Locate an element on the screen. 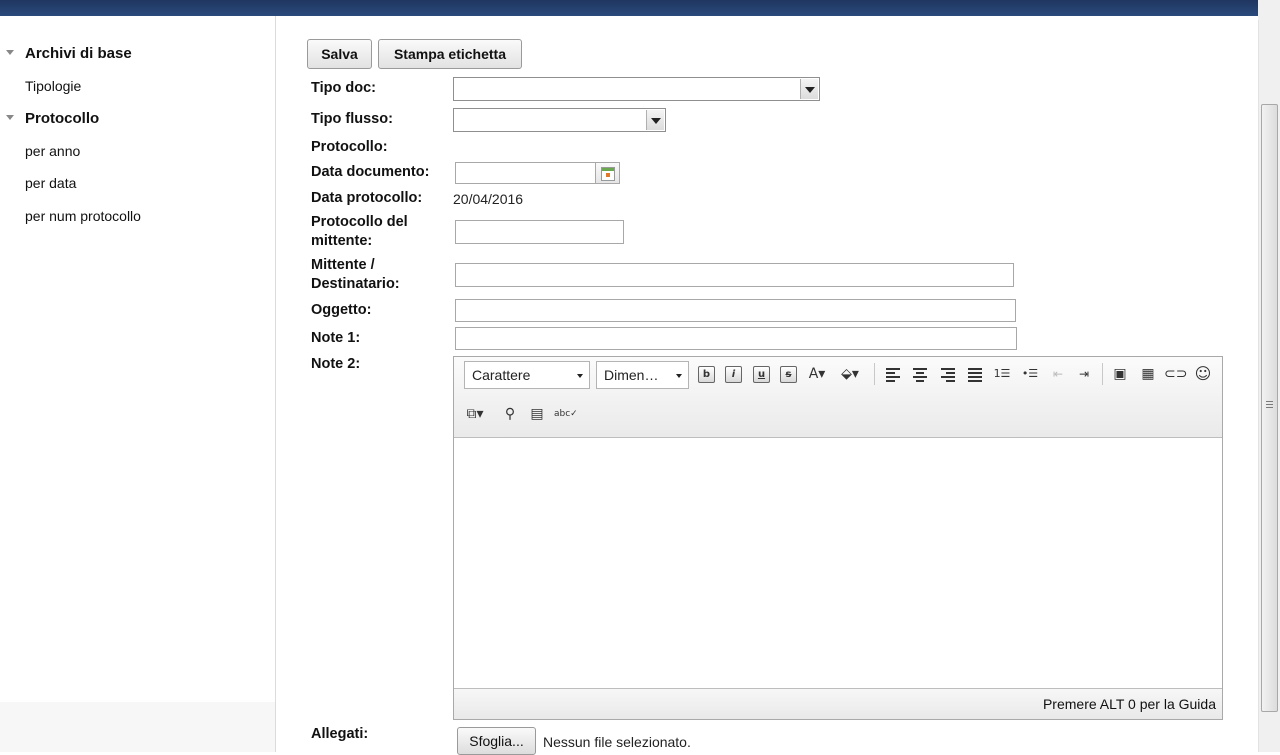 This screenshot has height=755, width=1280. underline-icon: u is located at coordinates (761, 374).